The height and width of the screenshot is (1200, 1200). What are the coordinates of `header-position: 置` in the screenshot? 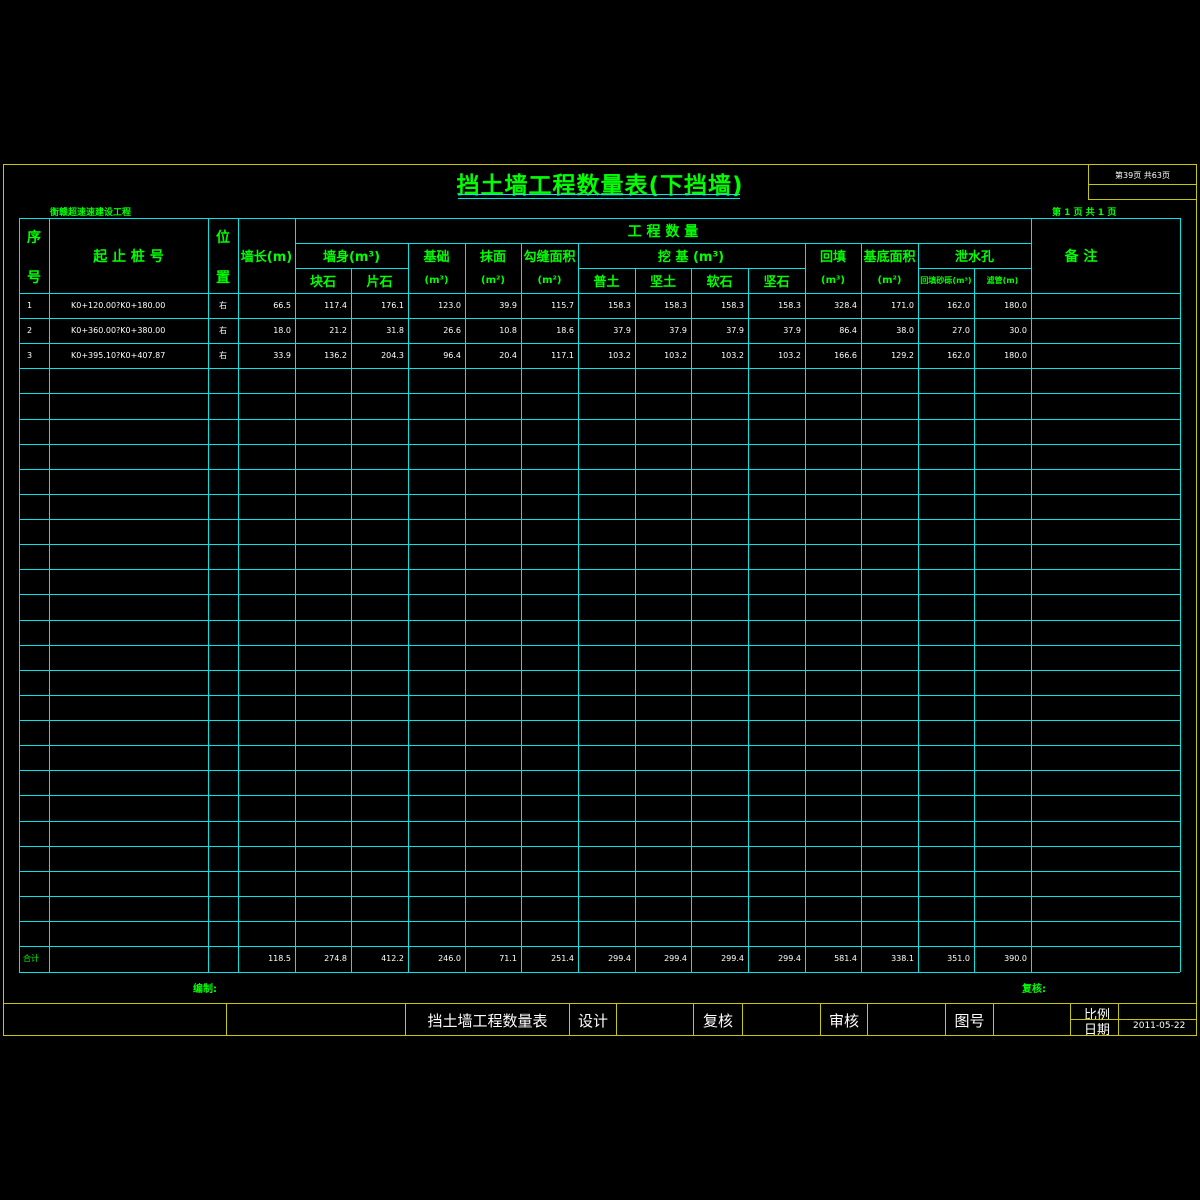 It's located at (223, 277).